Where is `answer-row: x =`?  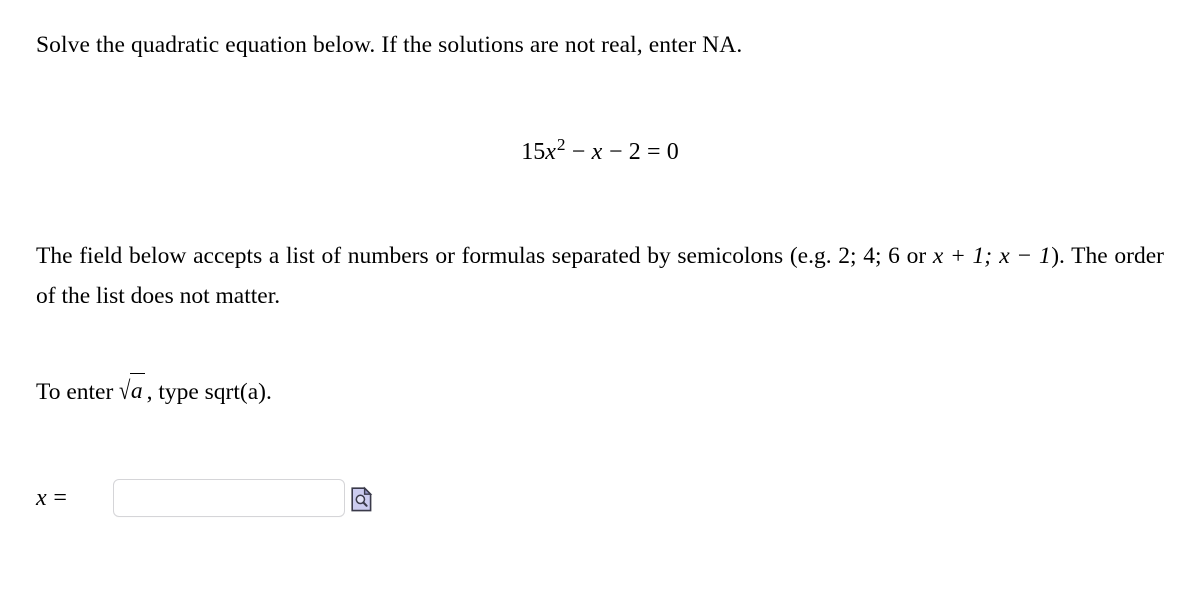
answer-row: x = is located at coordinates (204, 498).